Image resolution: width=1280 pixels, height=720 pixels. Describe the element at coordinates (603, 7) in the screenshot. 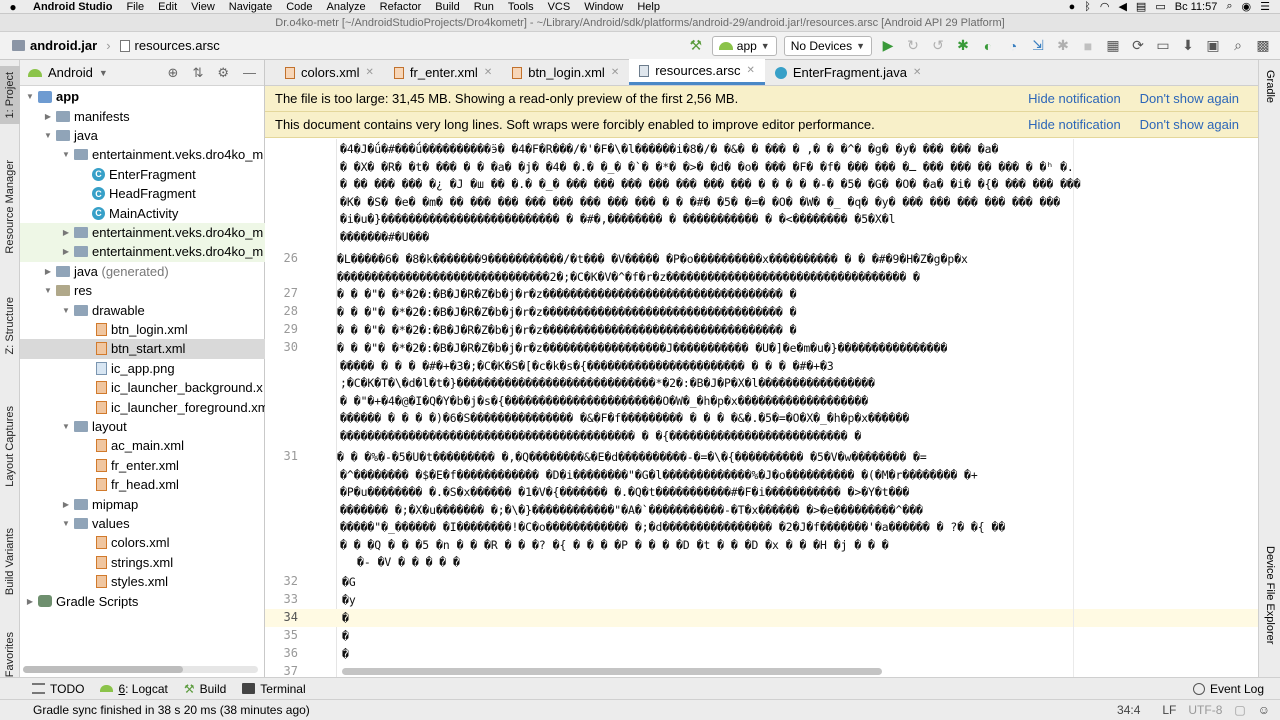

I see `menu-window: Window` at that location.